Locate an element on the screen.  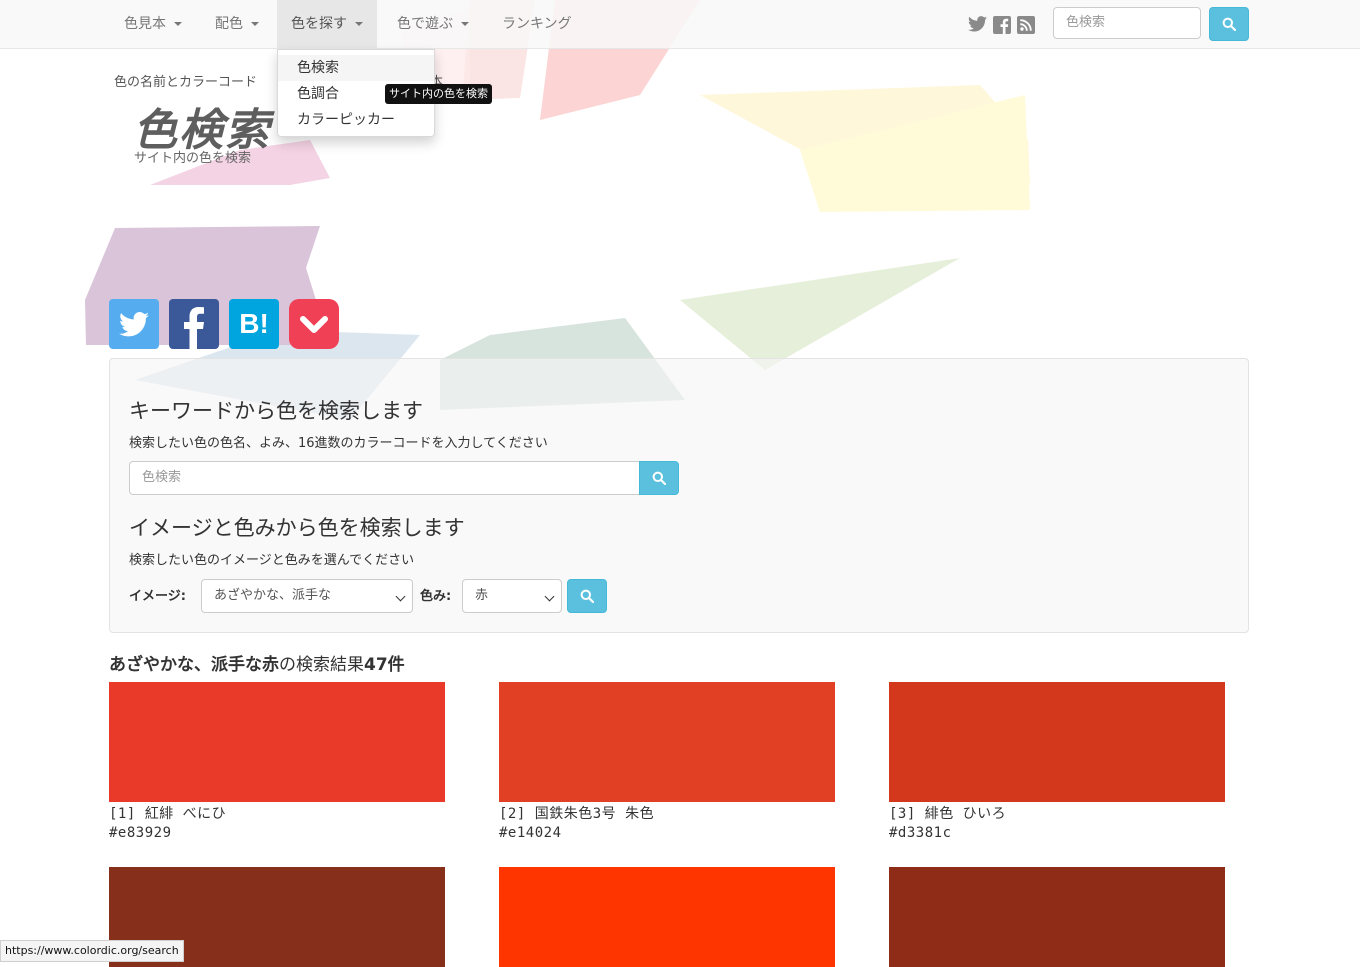
nav-item-play-with-colors: 色で遊ぶ is located at coordinates (433, 24).